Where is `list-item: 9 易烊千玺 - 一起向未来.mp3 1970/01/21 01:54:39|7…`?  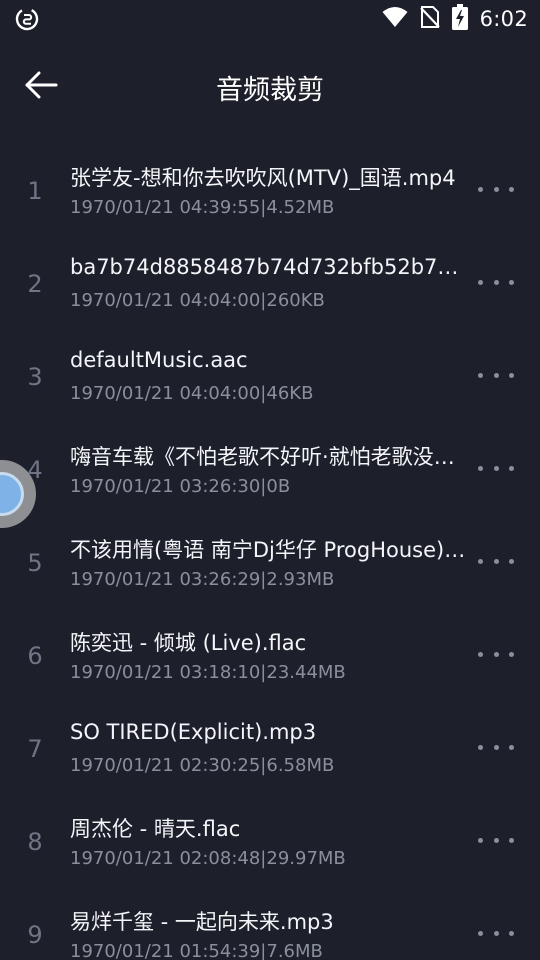 list-item: 9 易烊千玺 - 一起向未来.mp3 1970/01/21 01:54:39|7… is located at coordinates (270, 924).